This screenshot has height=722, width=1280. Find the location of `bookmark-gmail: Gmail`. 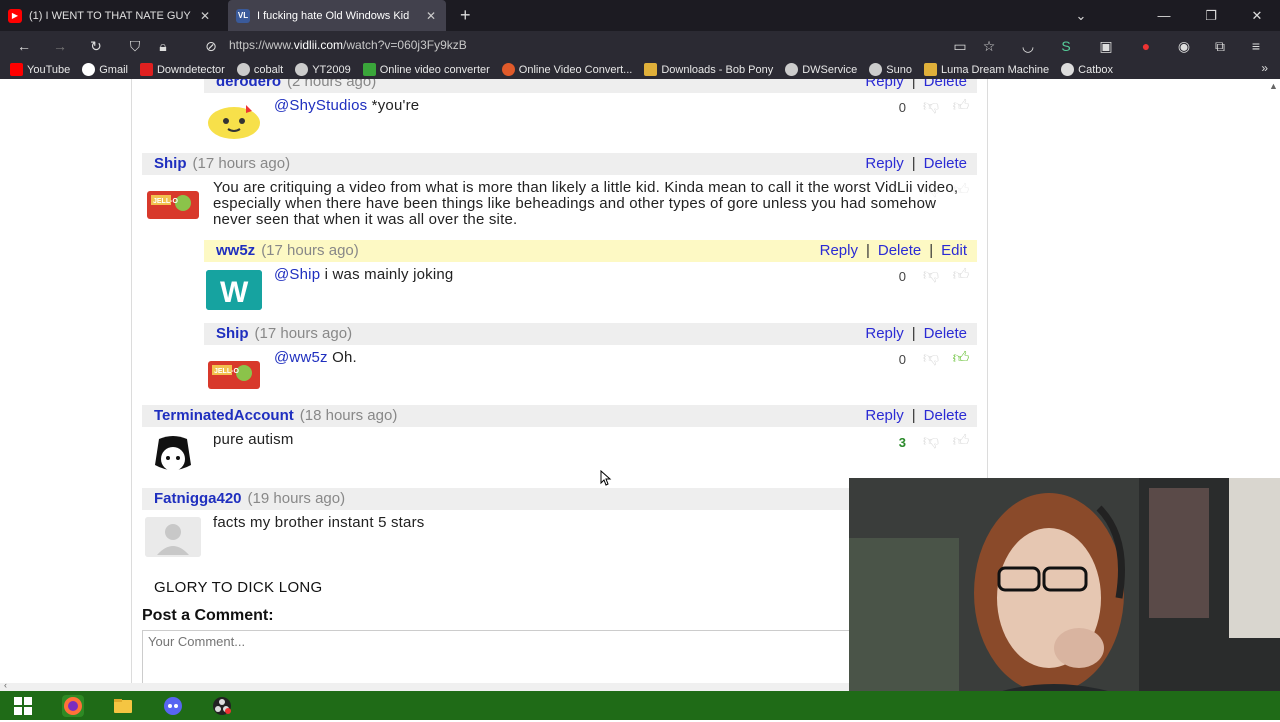

bookmark-gmail: Gmail is located at coordinates (105, 69).